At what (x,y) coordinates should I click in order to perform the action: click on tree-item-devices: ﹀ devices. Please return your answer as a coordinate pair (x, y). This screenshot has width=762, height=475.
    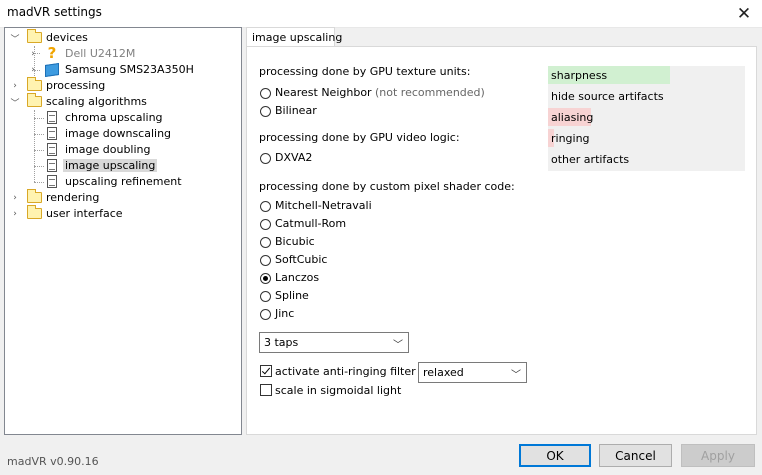
    Looking at the image, I should click on (123, 37).